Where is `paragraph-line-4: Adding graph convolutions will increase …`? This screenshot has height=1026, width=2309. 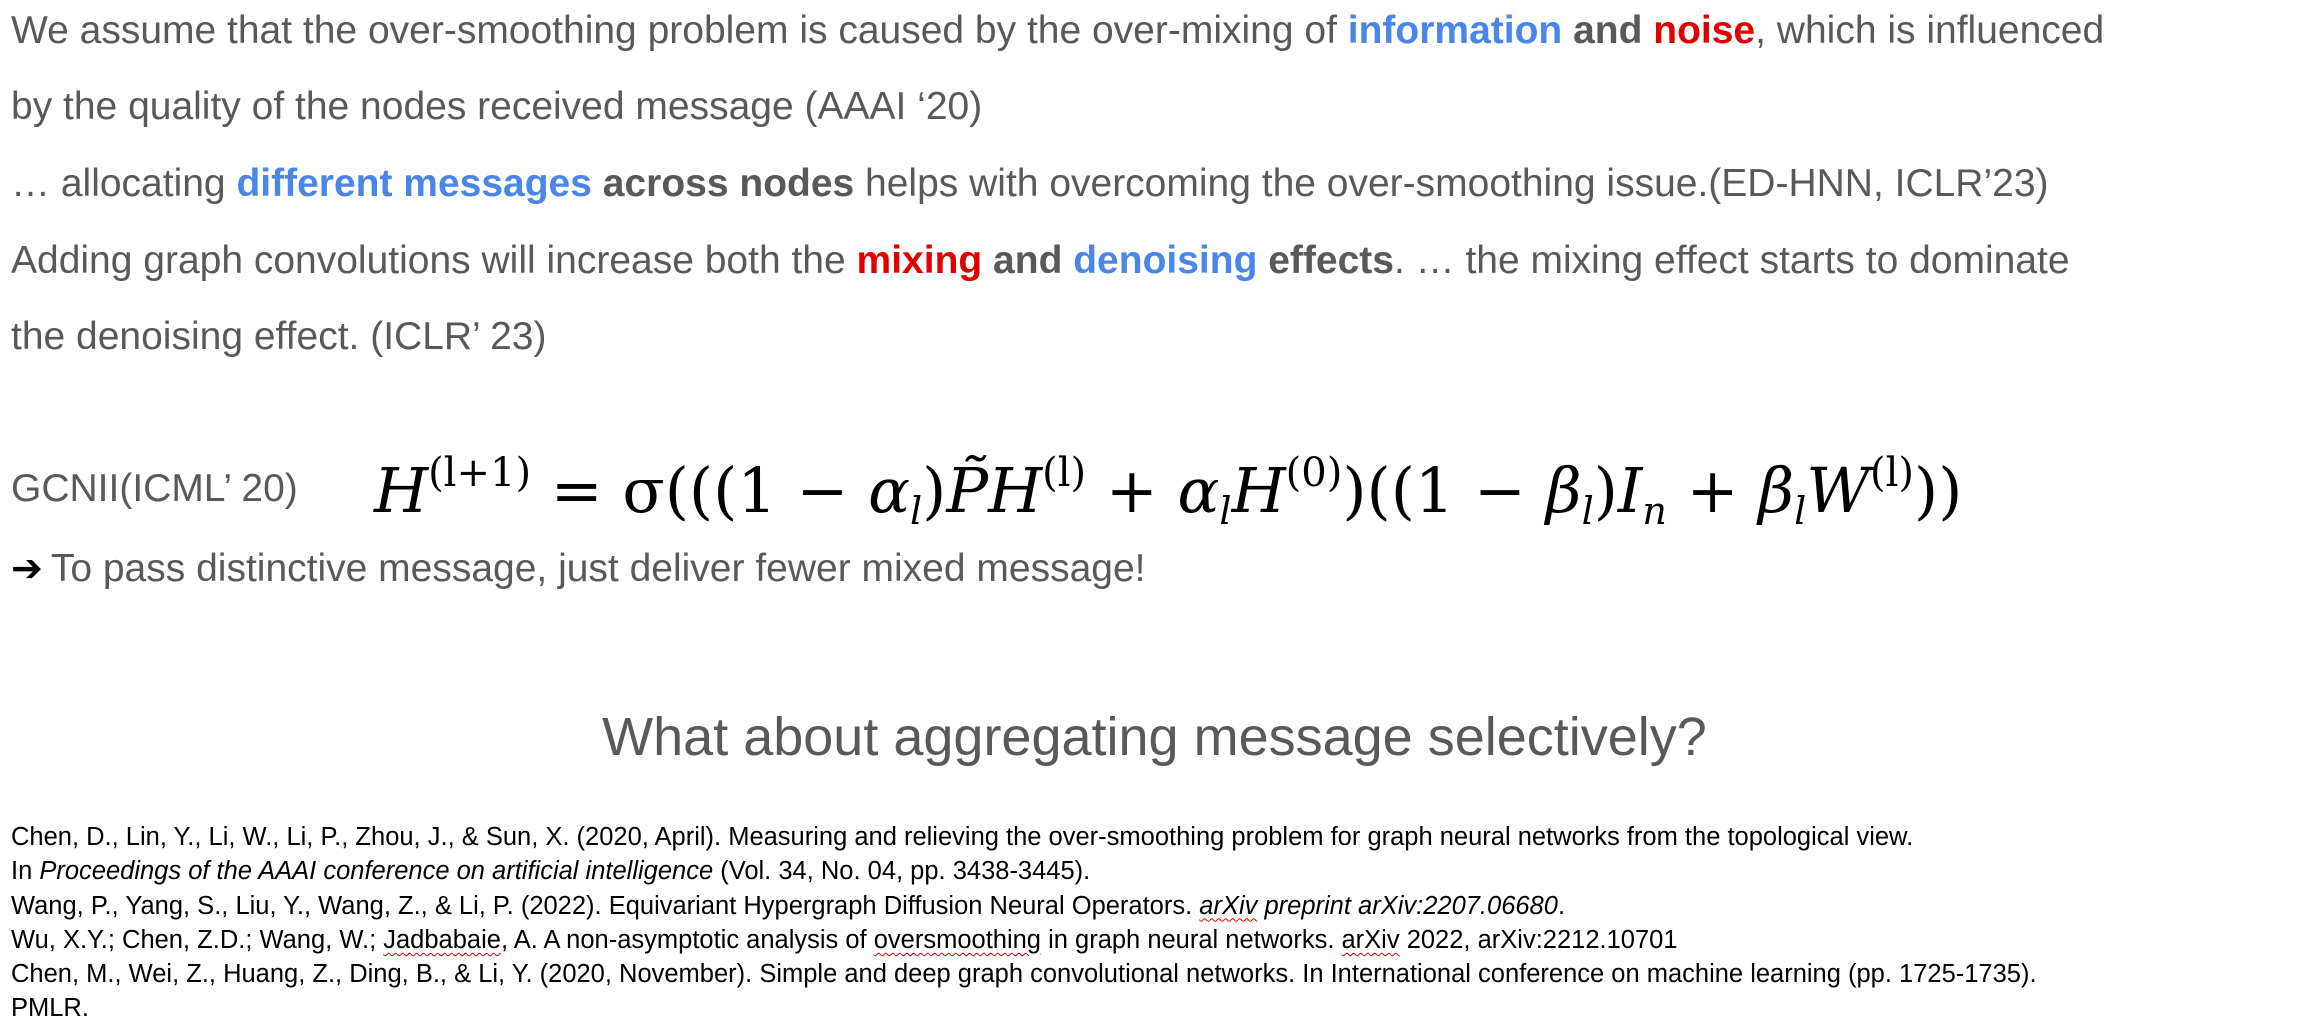
paragraph-line-4: Adding graph convolutions will increase … is located at coordinates (1040, 261).